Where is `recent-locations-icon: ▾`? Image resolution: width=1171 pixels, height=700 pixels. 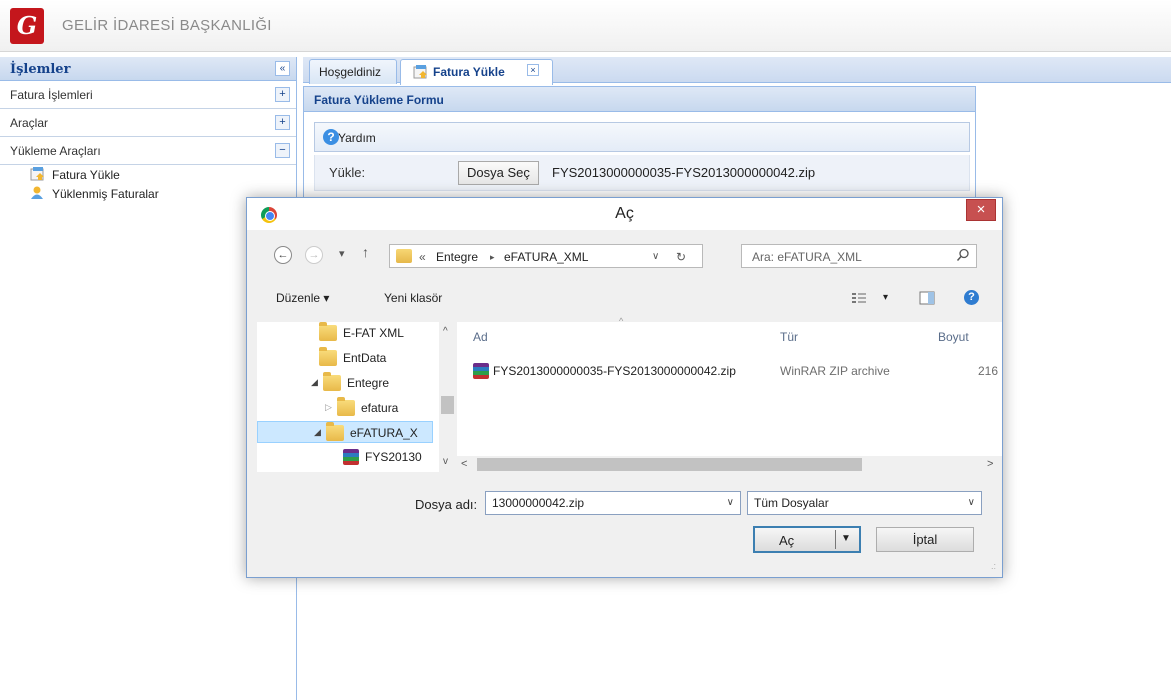 recent-locations-icon: ▾ is located at coordinates (342, 253).